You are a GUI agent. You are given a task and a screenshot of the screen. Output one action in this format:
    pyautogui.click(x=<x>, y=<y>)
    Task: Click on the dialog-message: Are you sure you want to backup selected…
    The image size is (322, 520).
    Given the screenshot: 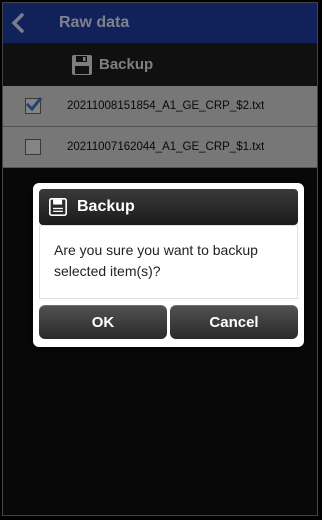 What is the action you would take?
    pyautogui.click(x=168, y=262)
    